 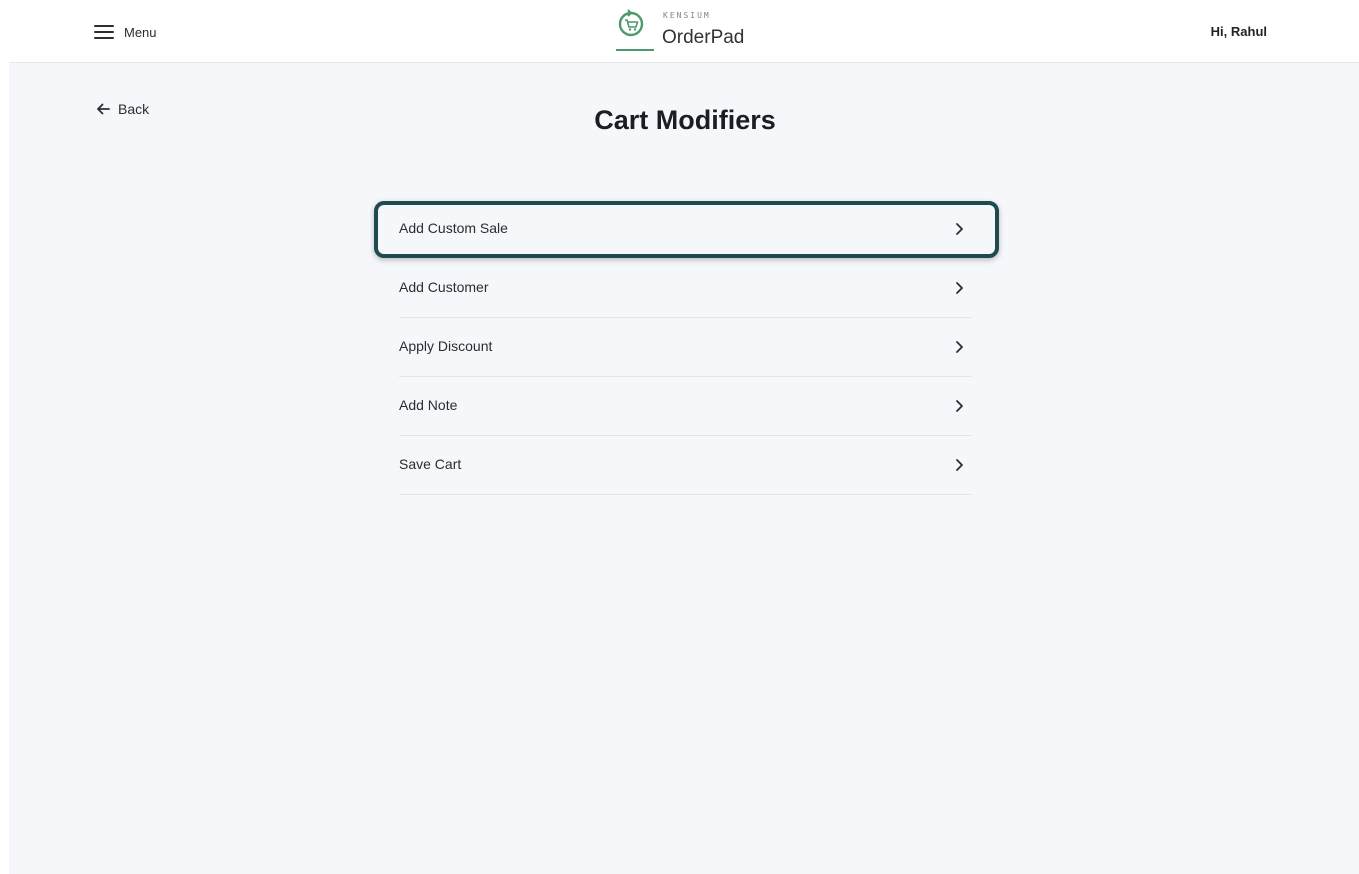 I want to click on user-greeting: Hi, Rahul, so click(x=1238, y=31).